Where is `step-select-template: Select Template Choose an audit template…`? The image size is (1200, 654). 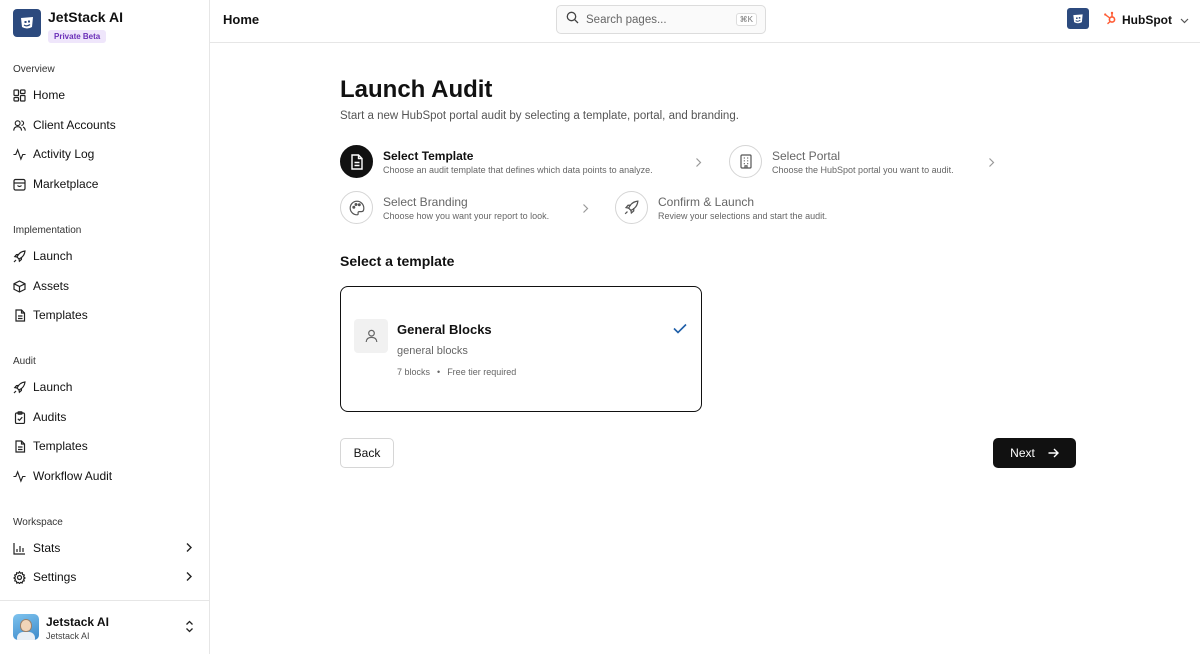
step-select-template: Select Template Choose an audit template… is located at coordinates (496, 161).